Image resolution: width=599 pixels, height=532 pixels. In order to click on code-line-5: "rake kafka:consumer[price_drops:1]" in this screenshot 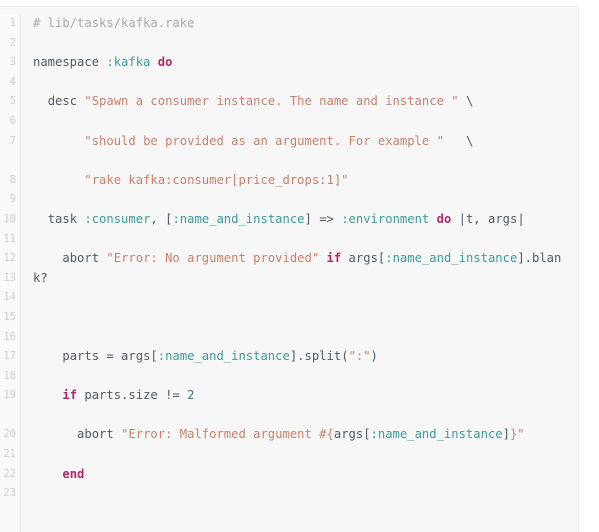, I will do `click(300, 181)`.